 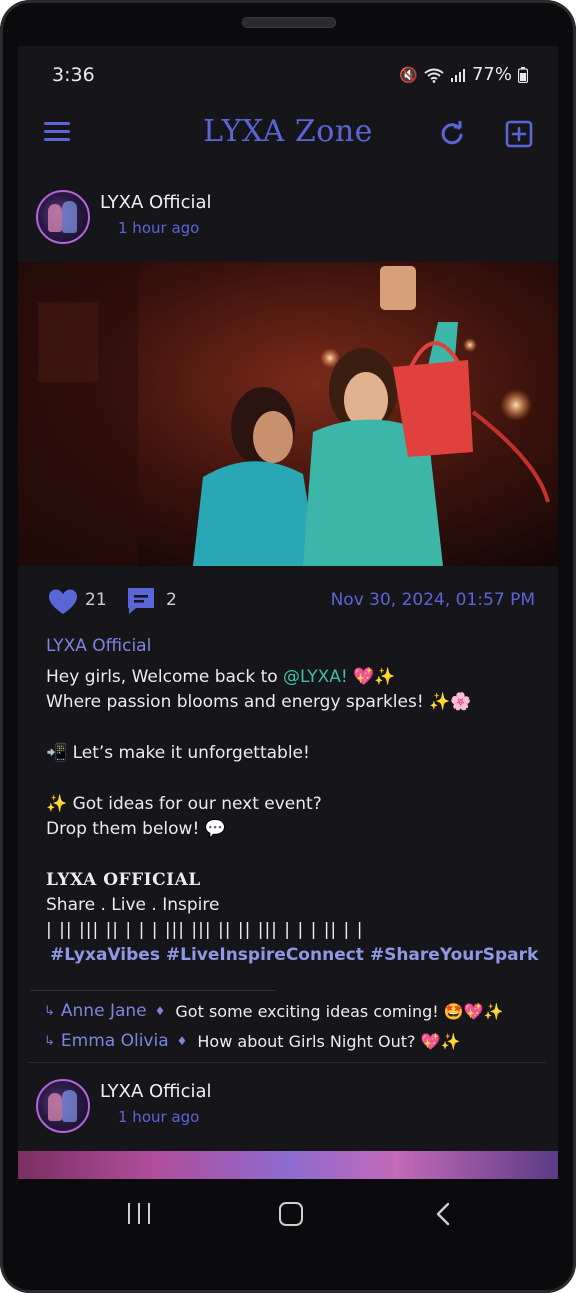 What do you see at coordinates (133, 905) in the screenshot?
I see `caption-tagline: Share . Live . Inspire` at bounding box center [133, 905].